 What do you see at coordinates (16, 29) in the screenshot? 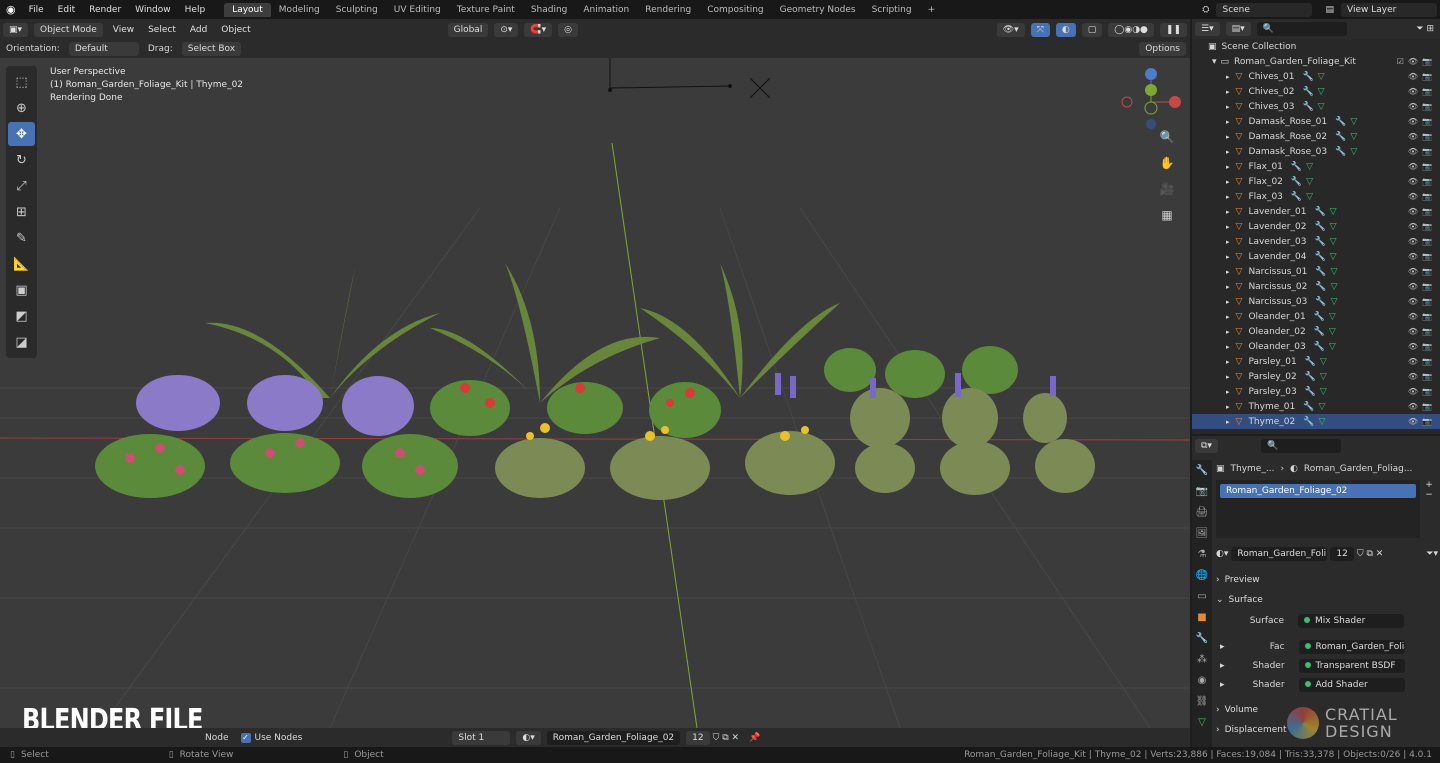
I see `editor-type-button: ▣▾` at bounding box center [16, 29].